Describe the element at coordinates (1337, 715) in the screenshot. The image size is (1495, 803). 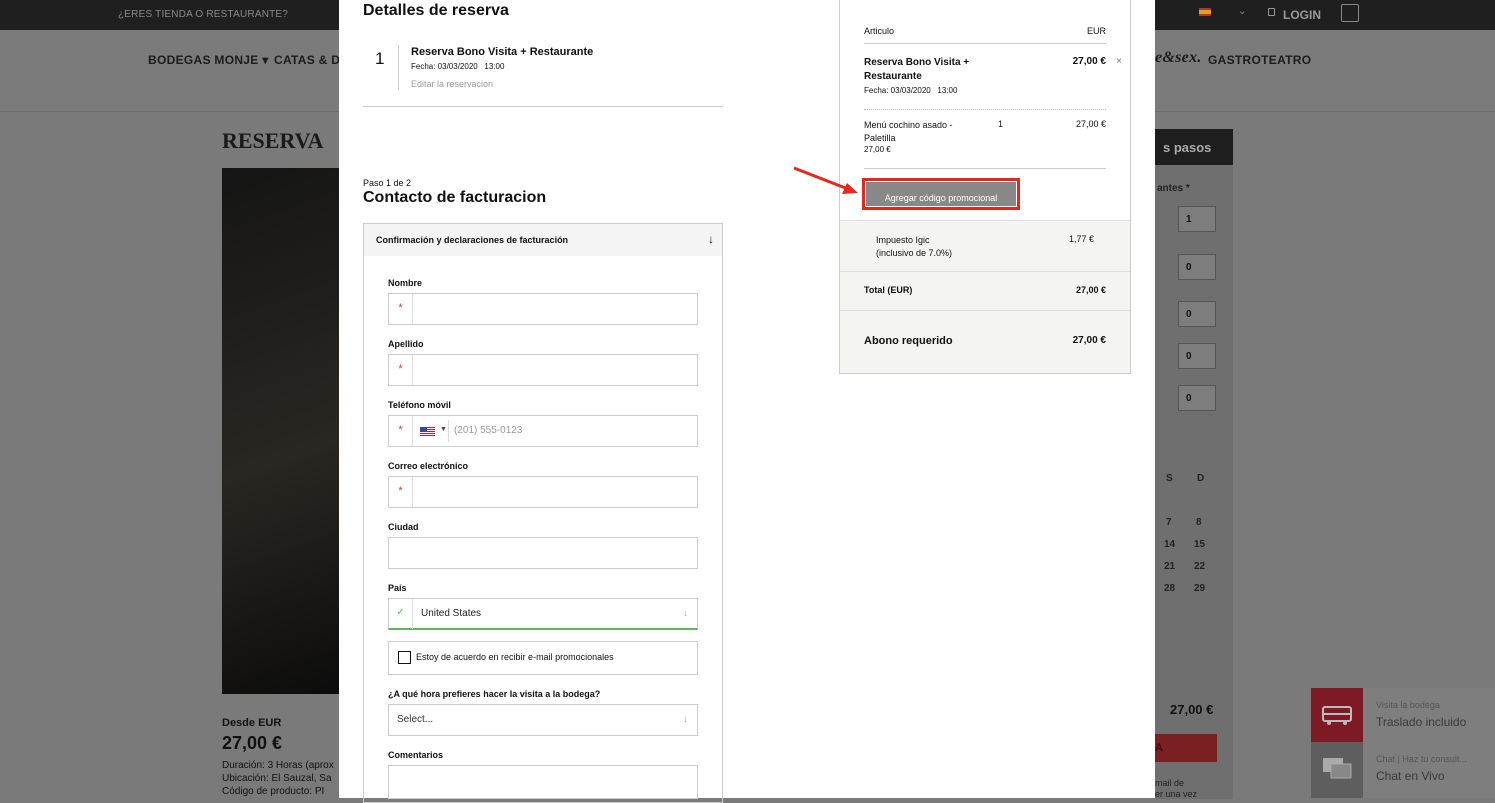
I see `bus-icon` at that location.